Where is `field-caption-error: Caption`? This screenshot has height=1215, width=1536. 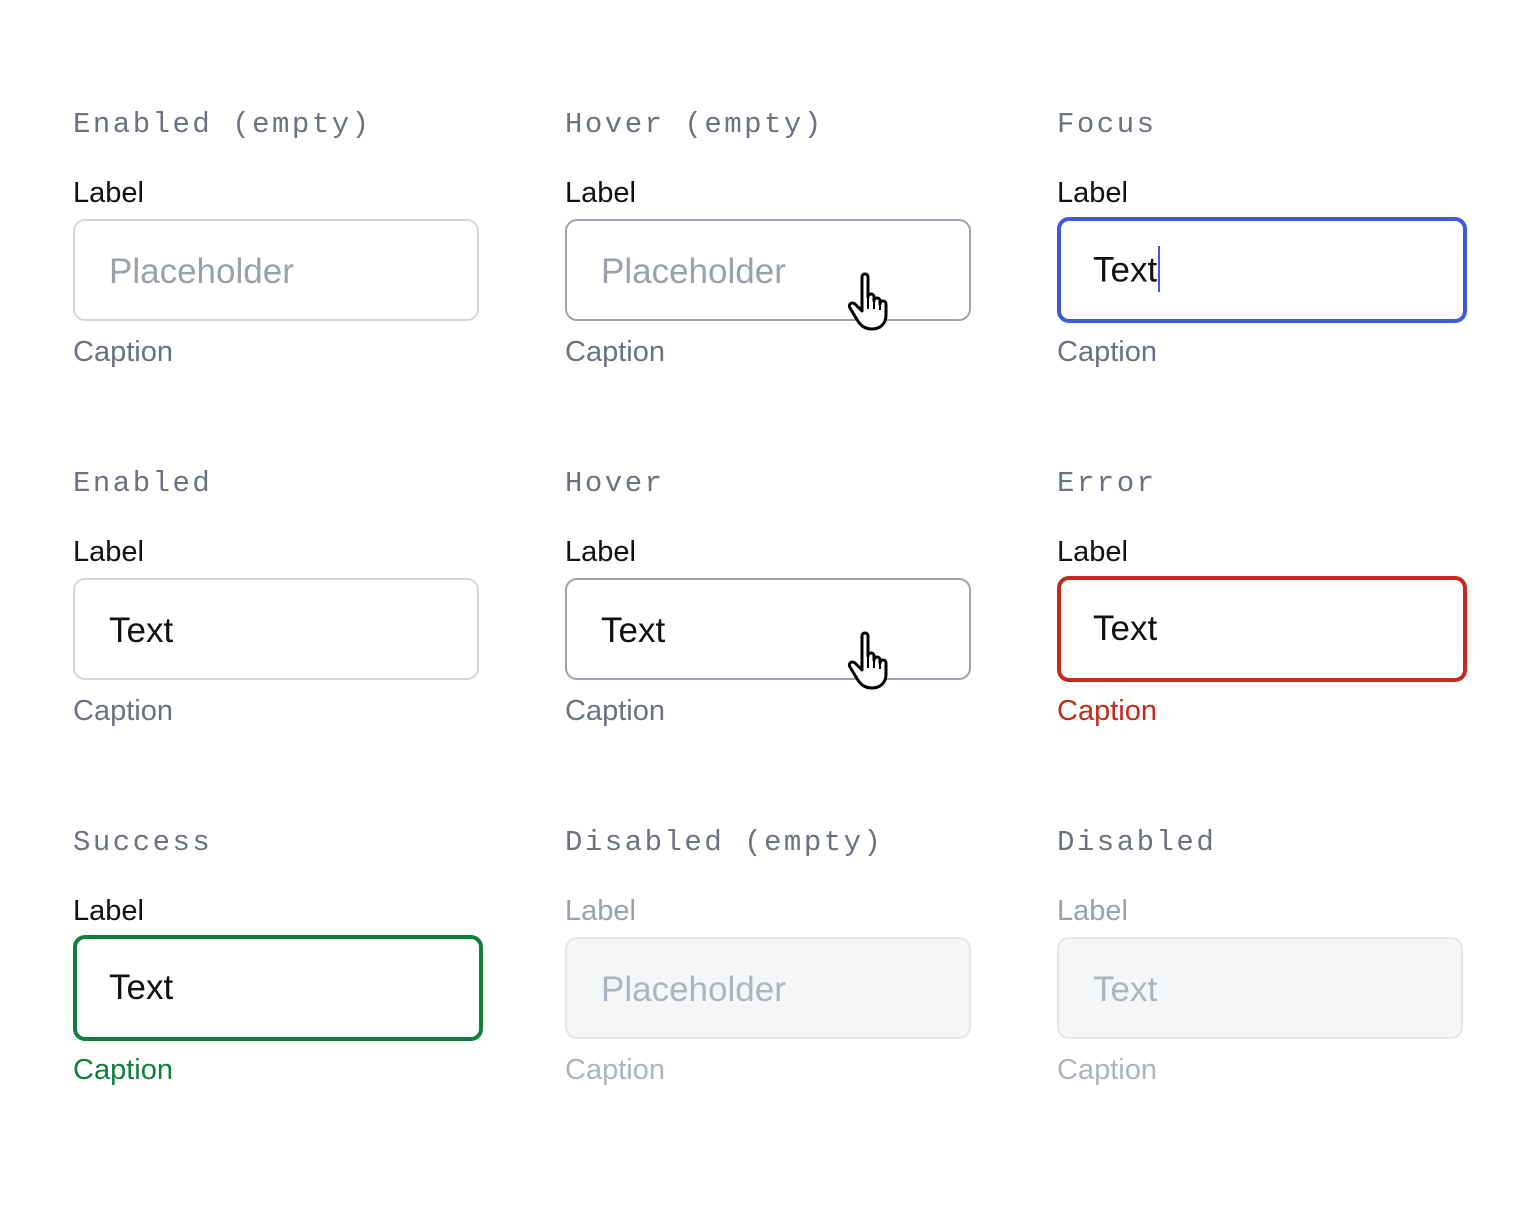 field-caption-error: Caption is located at coordinates (1107, 711).